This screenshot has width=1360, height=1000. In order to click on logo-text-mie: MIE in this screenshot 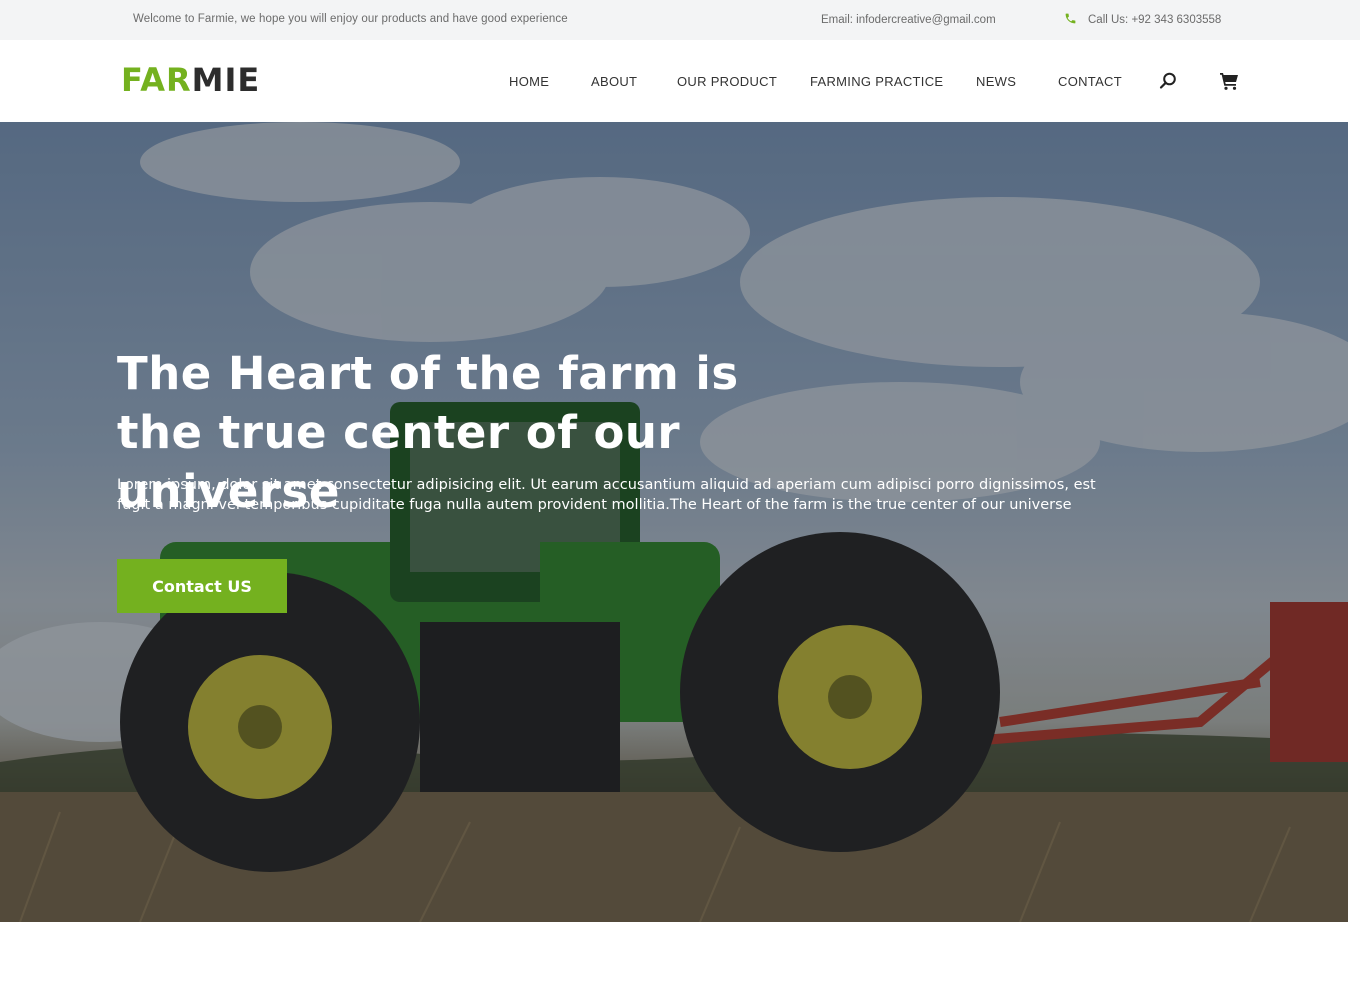, I will do `click(226, 80)`.